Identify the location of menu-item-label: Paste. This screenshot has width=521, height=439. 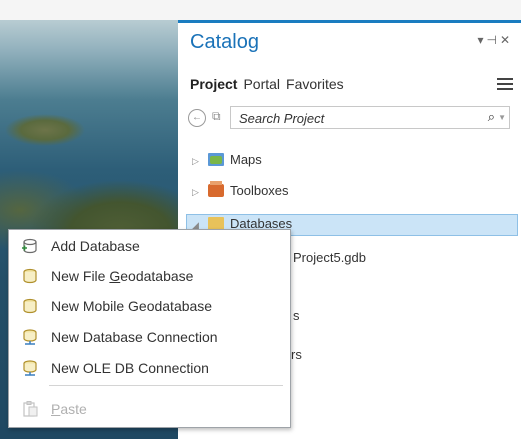
(69, 409).